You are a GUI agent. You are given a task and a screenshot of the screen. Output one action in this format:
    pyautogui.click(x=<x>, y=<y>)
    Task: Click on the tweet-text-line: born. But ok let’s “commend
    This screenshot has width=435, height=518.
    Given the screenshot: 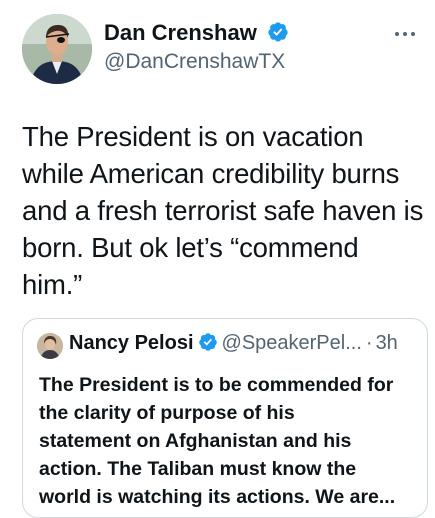 What is the action you would take?
    pyautogui.click(x=190, y=247)
    